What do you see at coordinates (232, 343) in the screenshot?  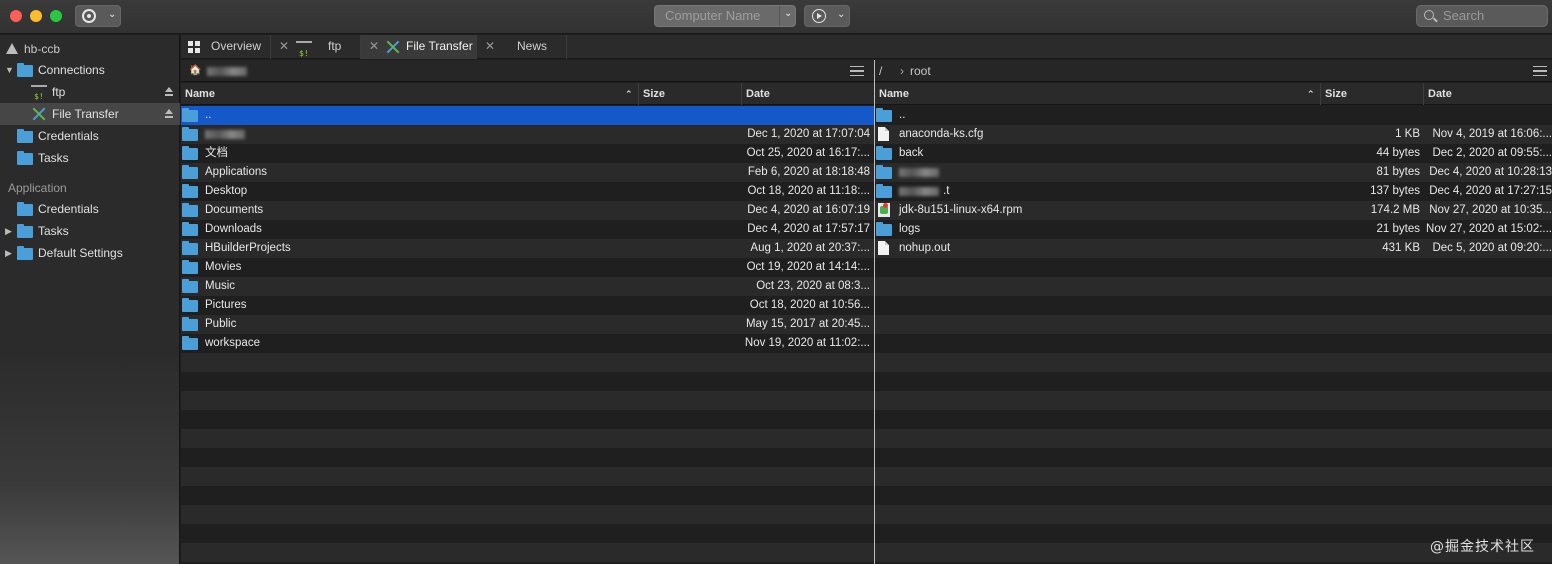 I see `file-name: workspace` at bounding box center [232, 343].